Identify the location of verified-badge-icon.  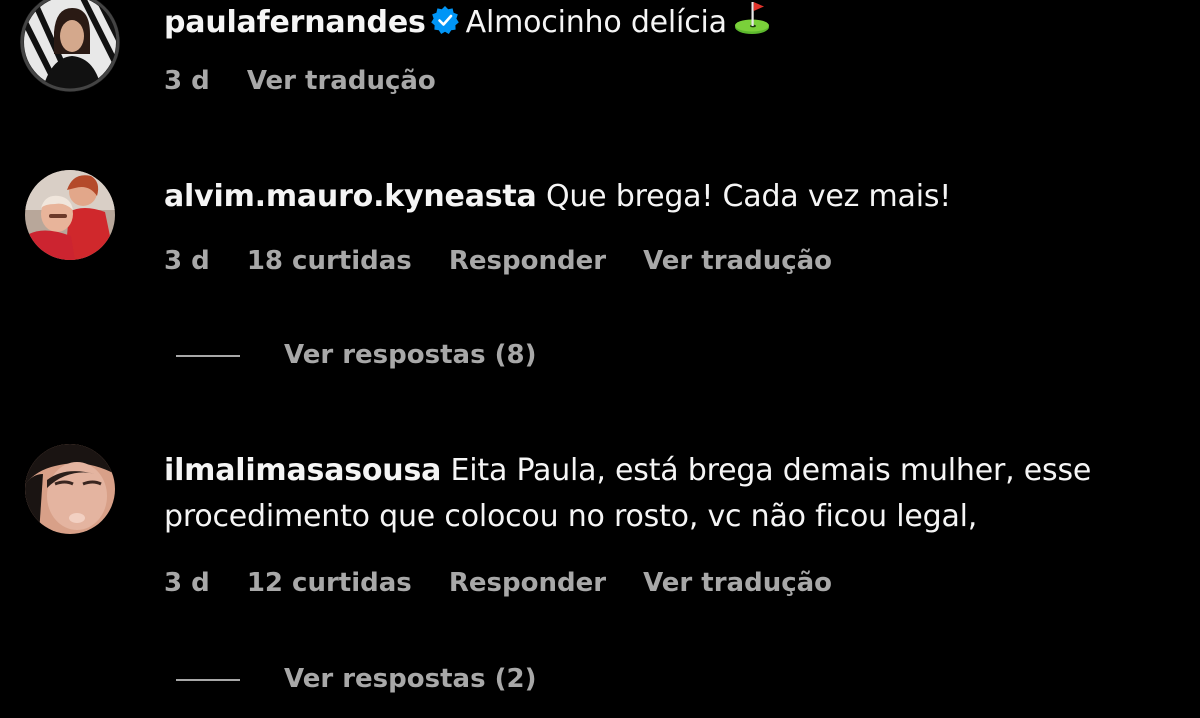
(445, 26).